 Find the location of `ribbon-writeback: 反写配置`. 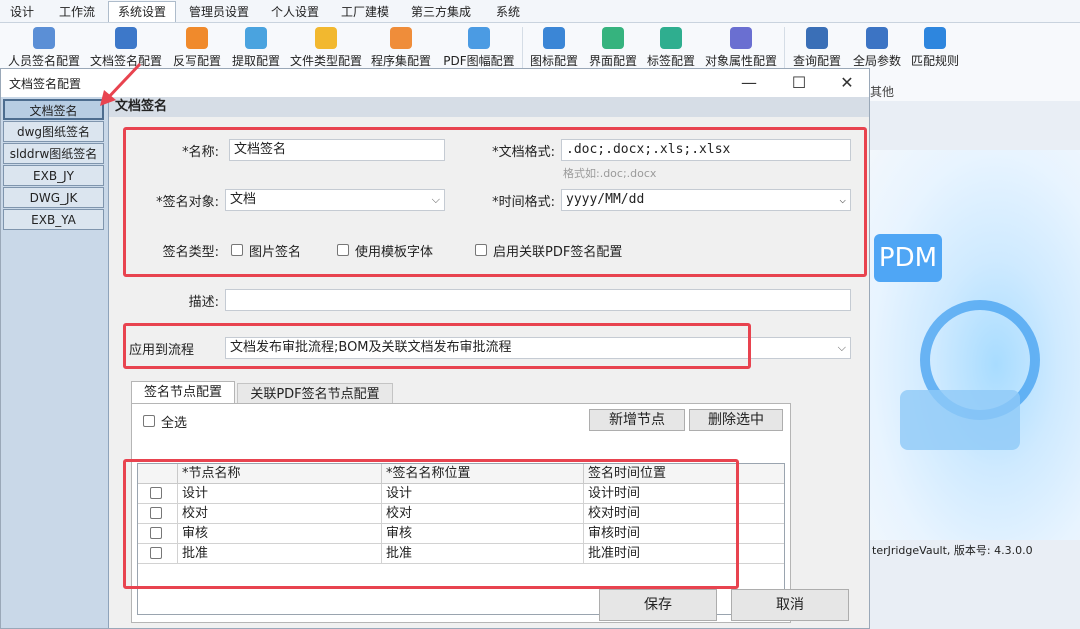

ribbon-writeback: 反写配置 is located at coordinates (197, 48).